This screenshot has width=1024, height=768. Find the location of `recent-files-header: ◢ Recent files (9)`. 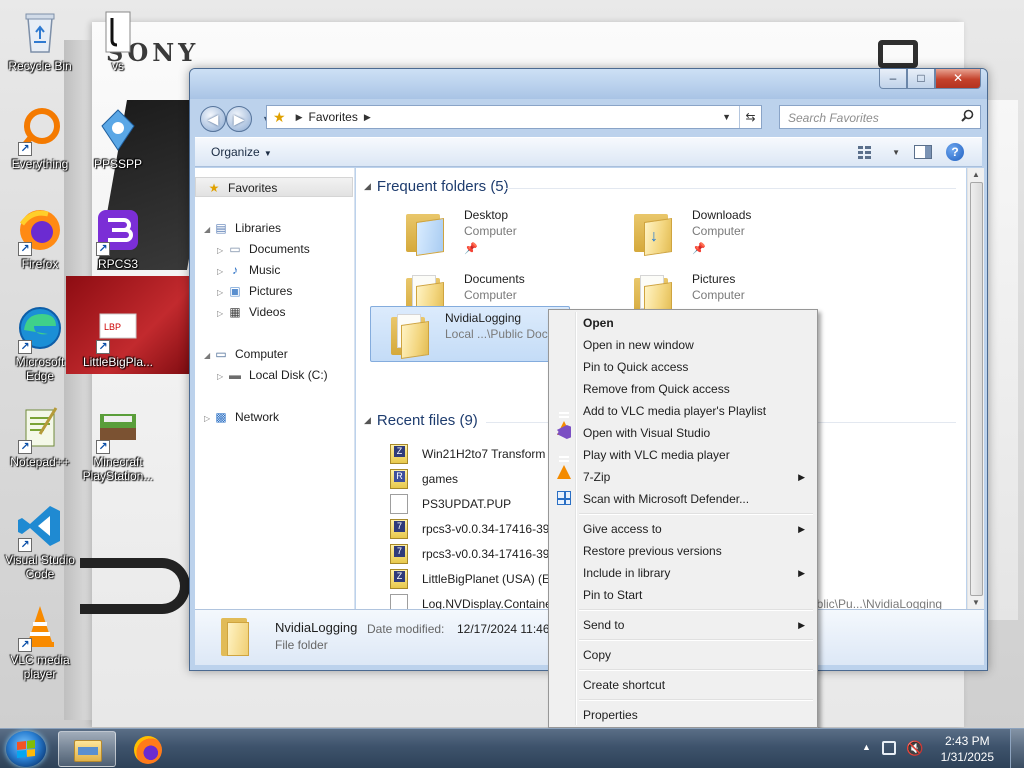

recent-files-header: ◢ Recent files (9) is located at coordinates (421, 420).